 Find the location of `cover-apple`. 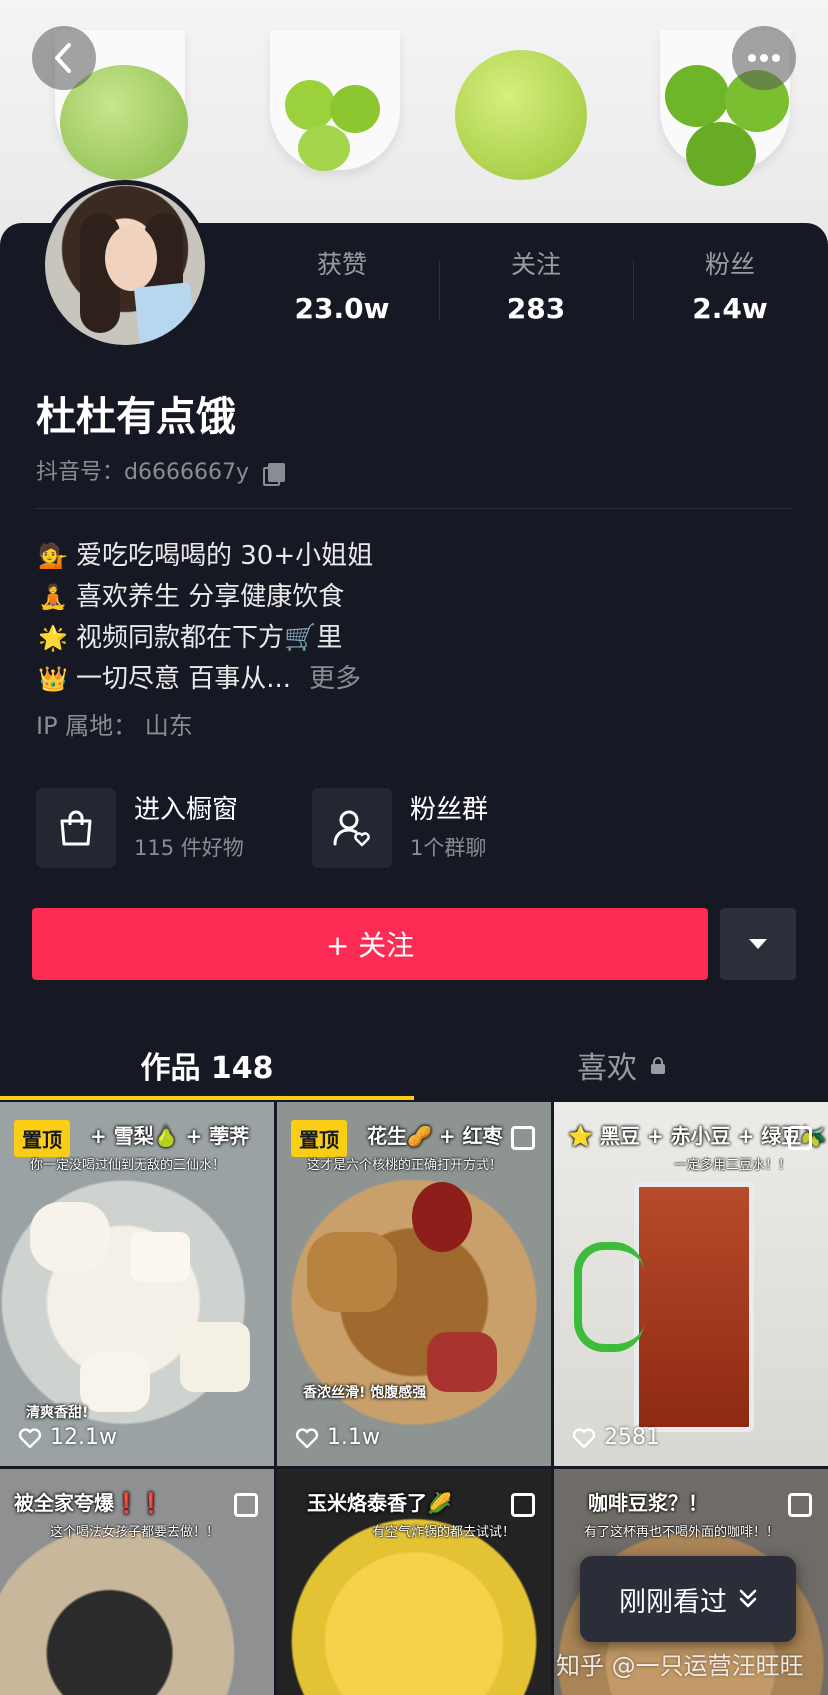

cover-apple is located at coordinates (521, 115).